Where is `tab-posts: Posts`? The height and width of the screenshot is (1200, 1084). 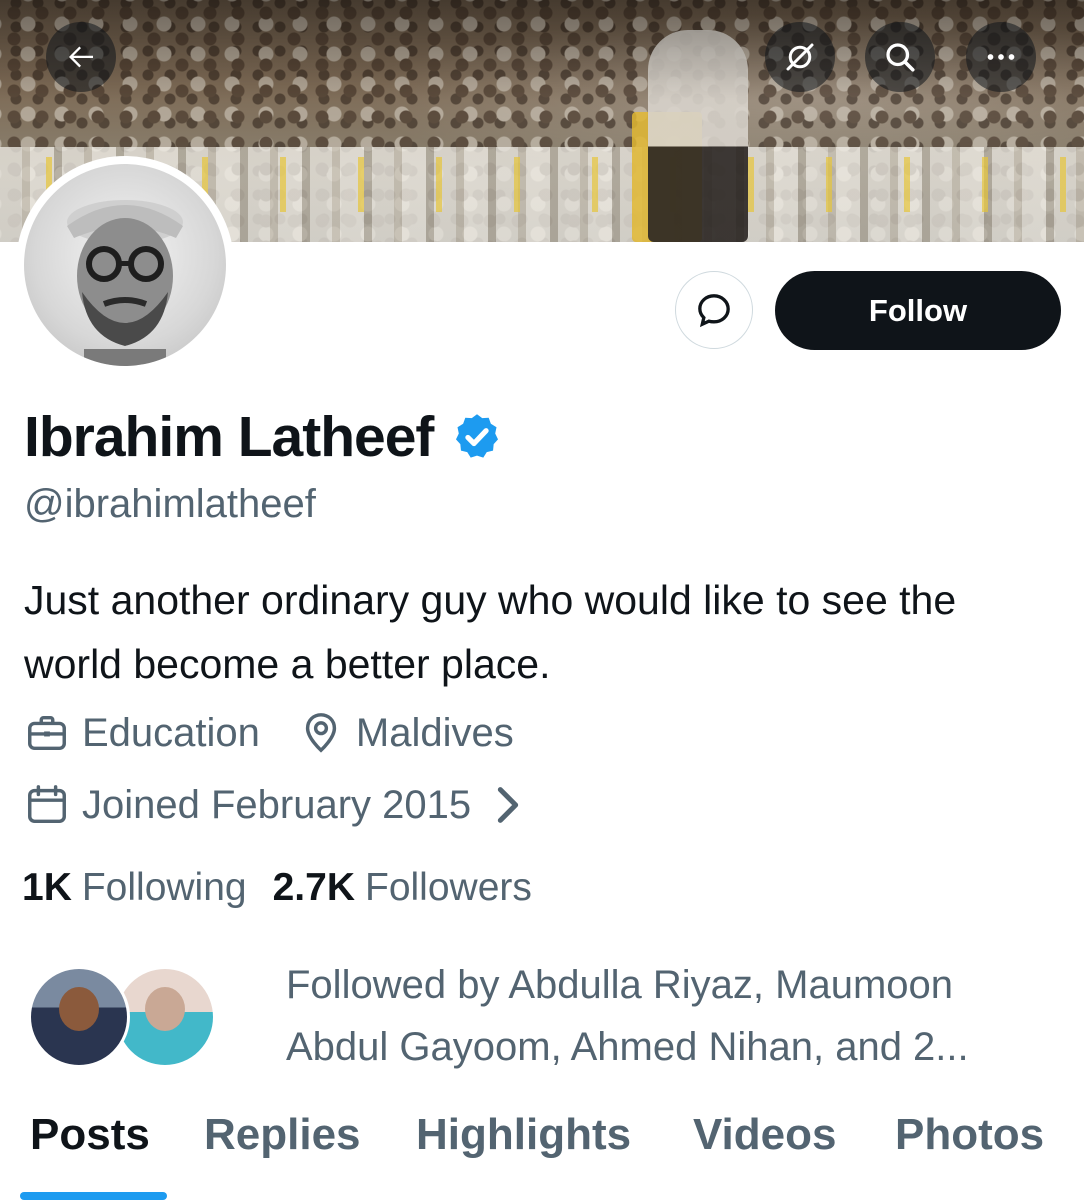 tab-posts: Posts is located at coordinates (90, 1135).